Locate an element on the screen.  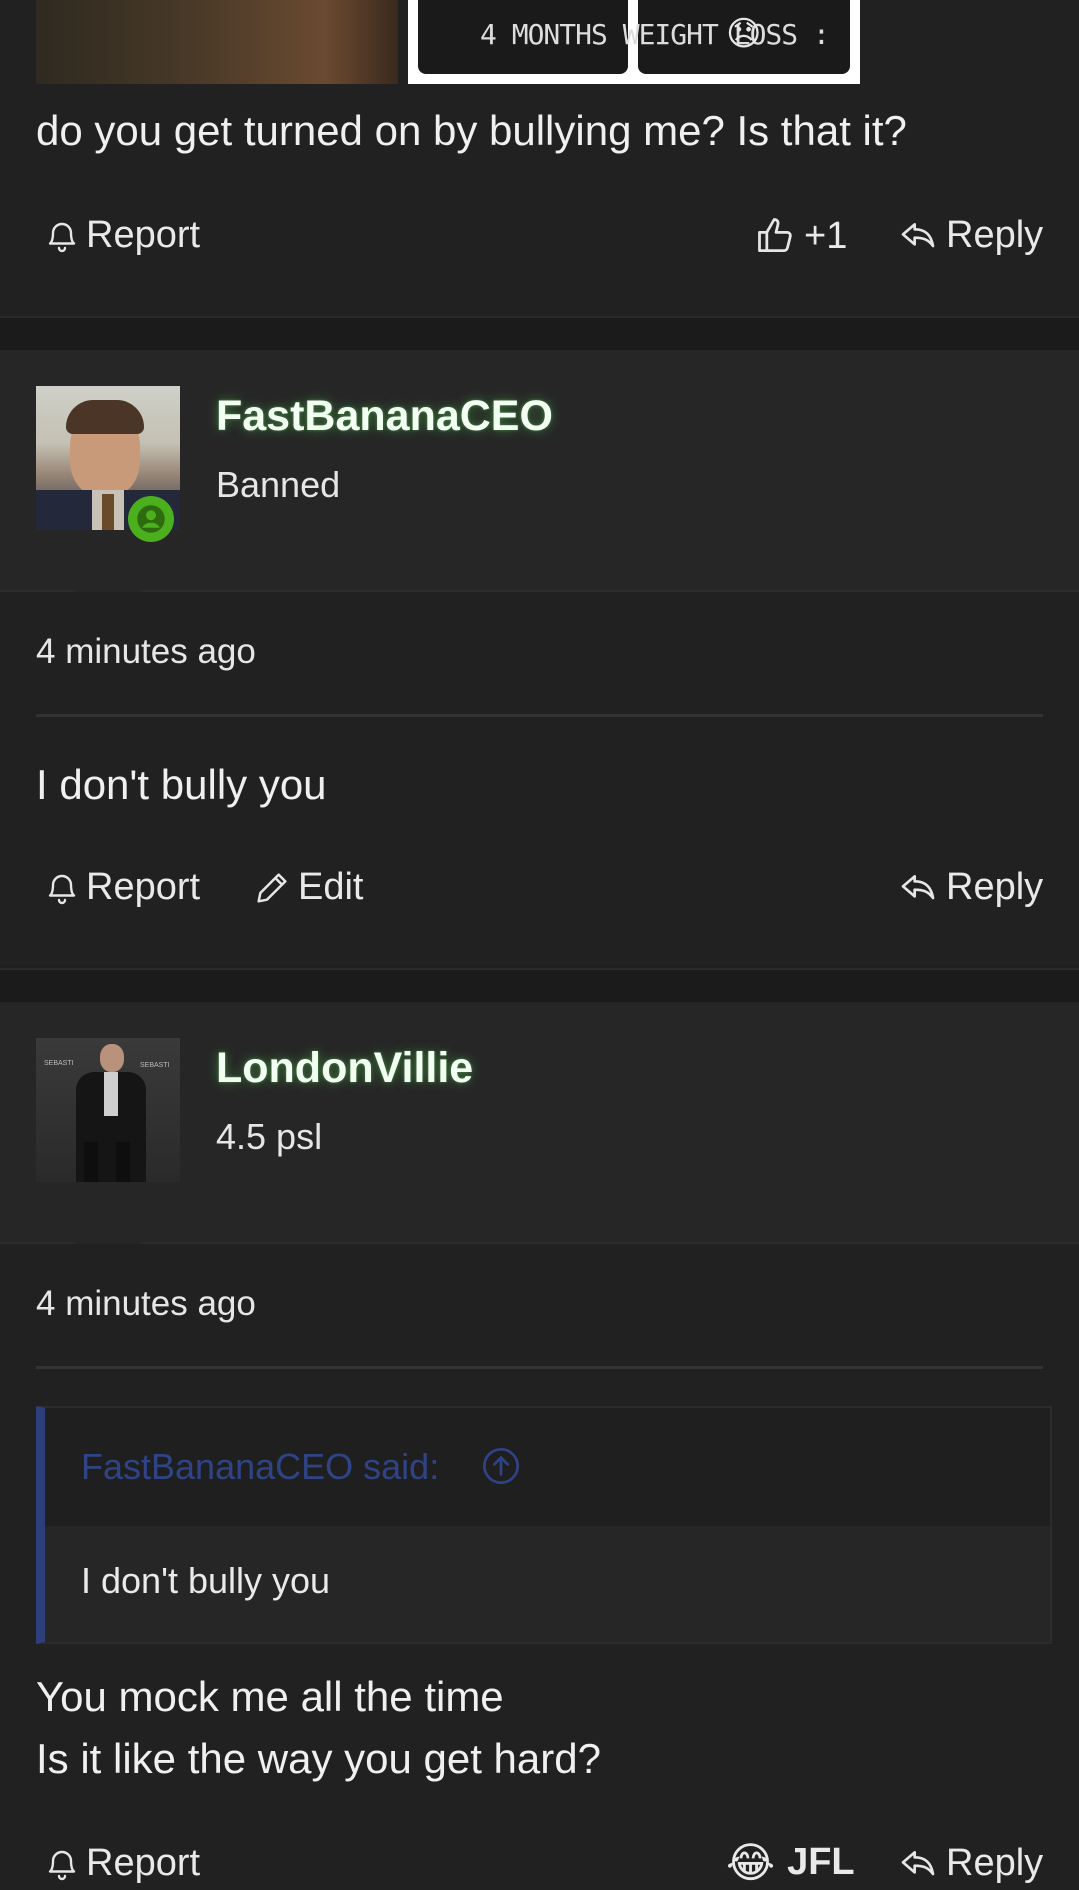
reaction-label: JFL is located at coordinates (821, 1862).